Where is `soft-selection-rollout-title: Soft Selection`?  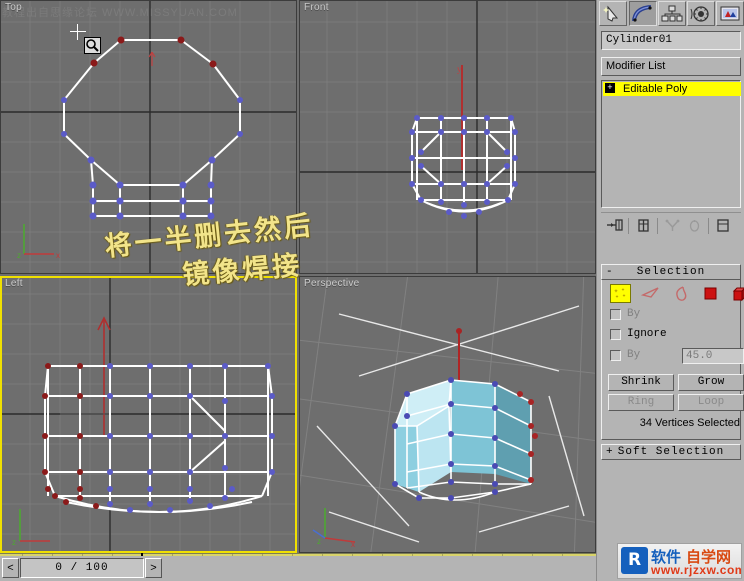
soft-selection-rollout-title: Soft Selection is located at coordinates (671, 452).